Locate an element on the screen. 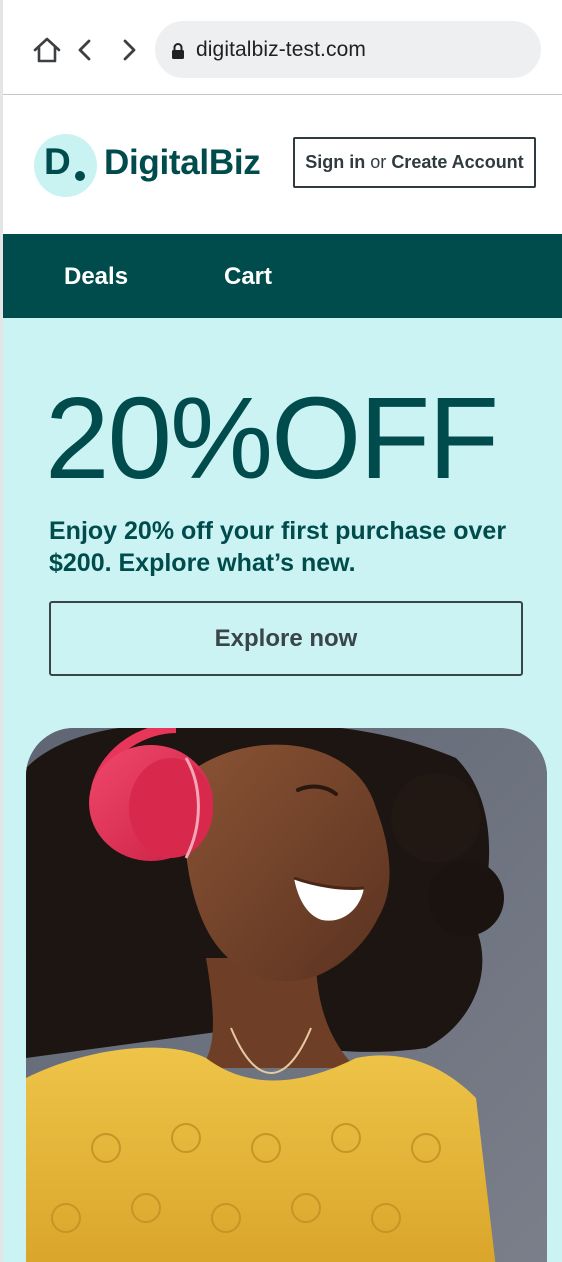 The width and height of the screenshot is (562, 1262). address-bar: digitalbiz-test.com is located at coordinates (348, 49).